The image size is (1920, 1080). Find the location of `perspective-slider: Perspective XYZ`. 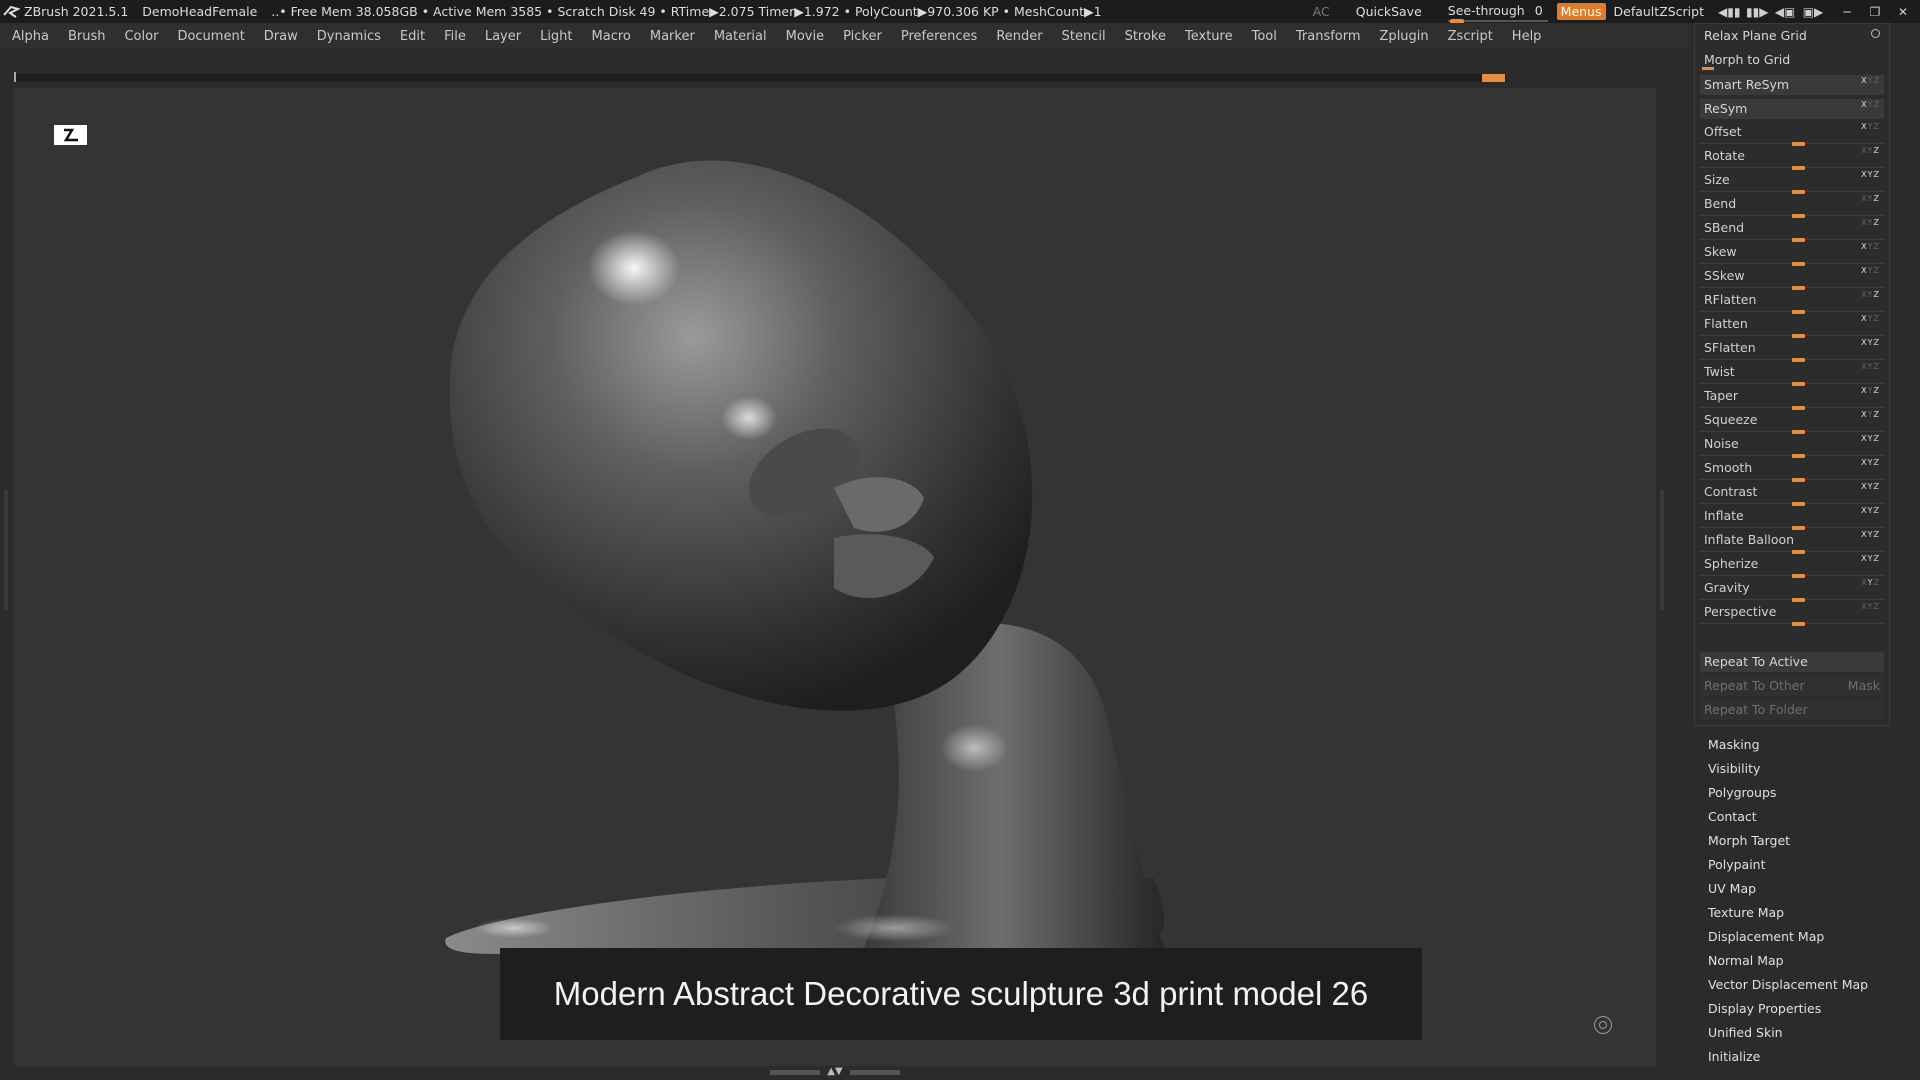

perspective-slider: Perspective XYZ is located at coordinates (1792, 614).